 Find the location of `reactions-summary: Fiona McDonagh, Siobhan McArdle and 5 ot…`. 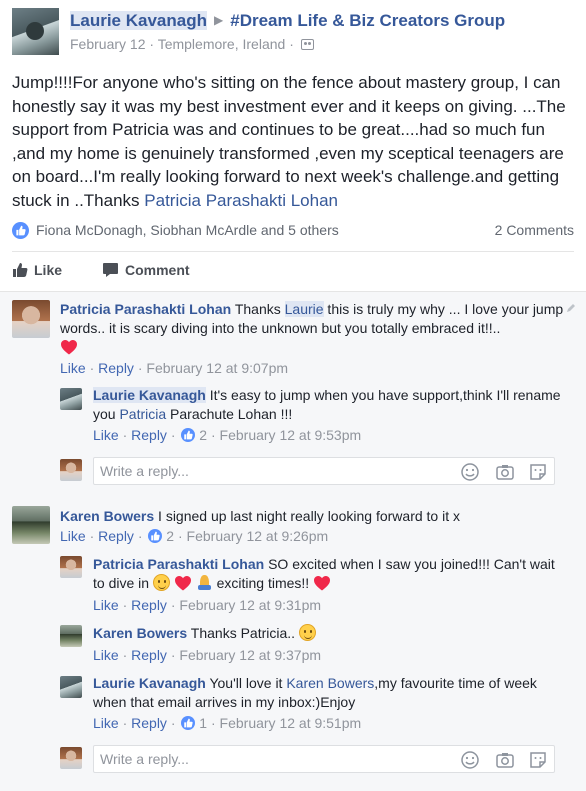

reactions-summary: Fiona McDonagh, Siobhan McArdle and 5 ot… is located at coordinates (293, 231).